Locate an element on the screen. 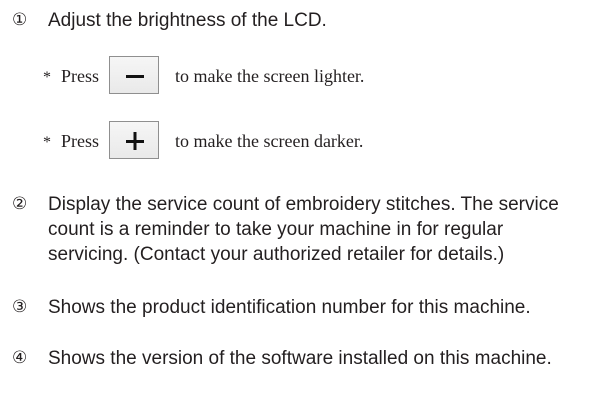 This screenshot has width=598, height=394. note-darker: * Press to make the screen darker. is located at coordinates (303, 143).